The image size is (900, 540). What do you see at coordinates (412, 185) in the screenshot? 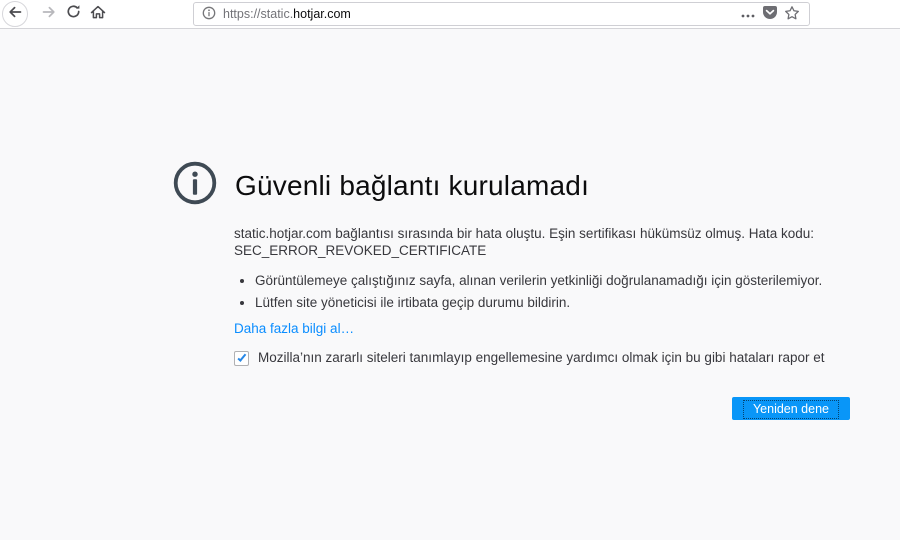
I see `page-title: Güvenli bağlantı kurulamadı` at bounding box center [412, 185].